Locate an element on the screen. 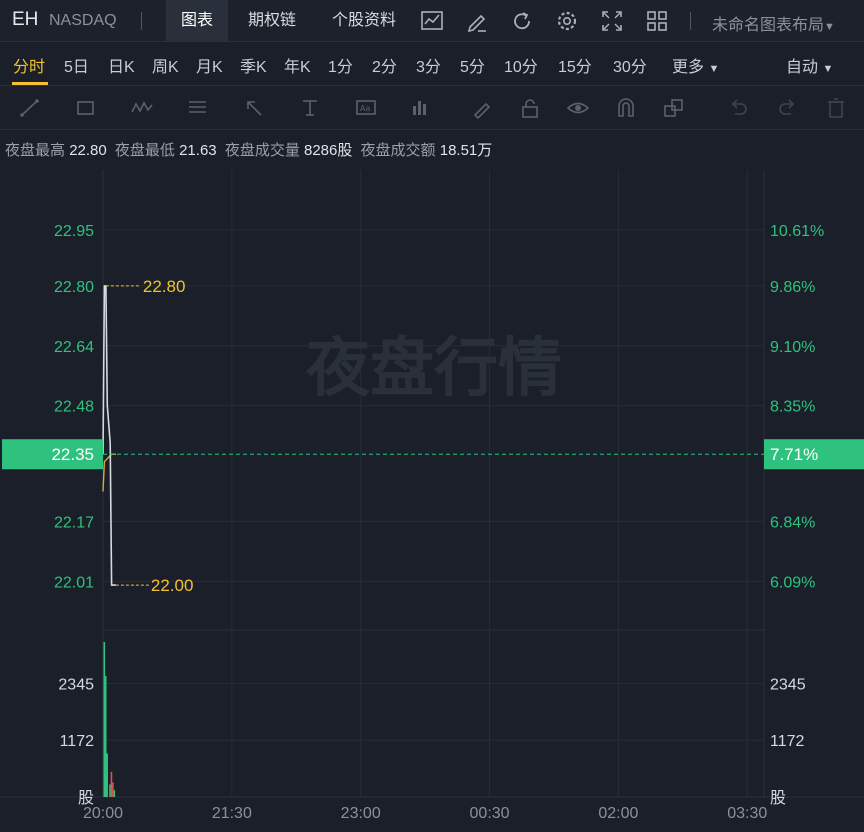 This screenshot has width=864, height=832. price-lines is located at coordinates (109, 435).